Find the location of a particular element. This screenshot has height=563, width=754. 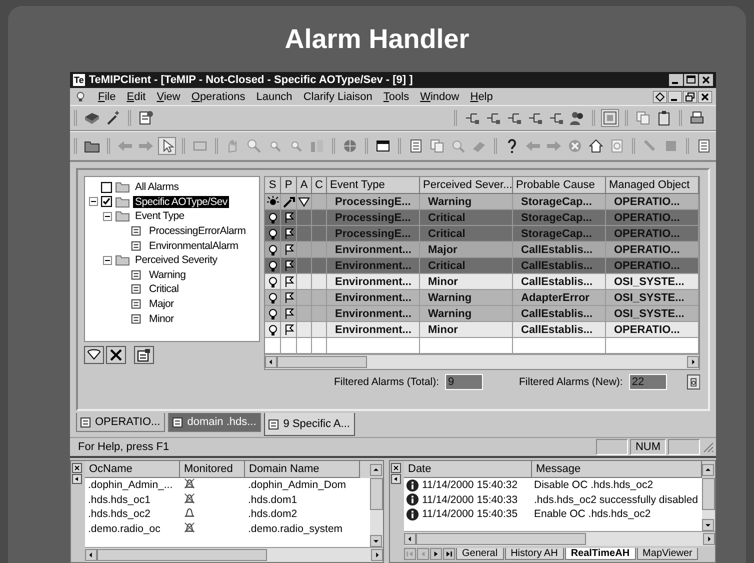

tree-item: Perceived Severity is located at coordinates (176, 260).